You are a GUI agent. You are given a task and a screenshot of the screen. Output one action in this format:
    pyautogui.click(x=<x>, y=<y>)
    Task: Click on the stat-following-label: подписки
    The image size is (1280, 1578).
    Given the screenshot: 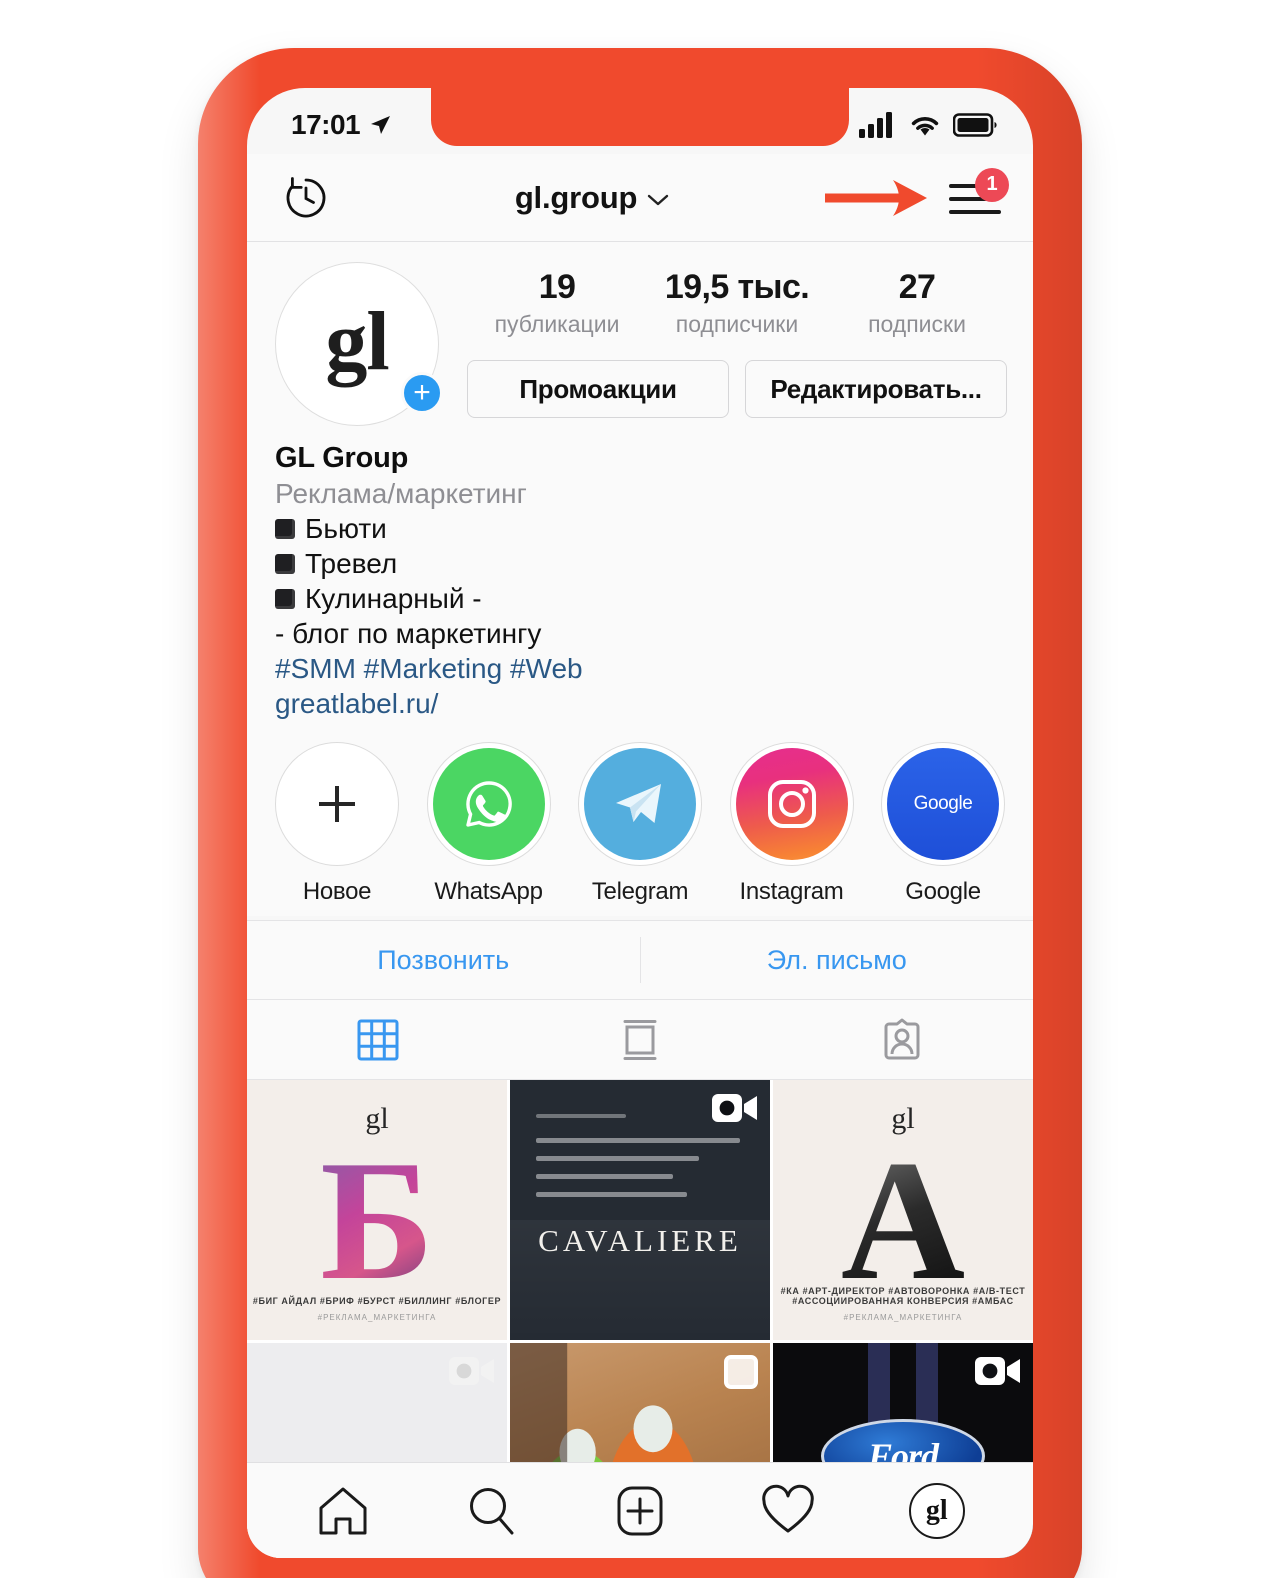 What is the action you would take?
    pyautogui.click(x=917, y=324)
    